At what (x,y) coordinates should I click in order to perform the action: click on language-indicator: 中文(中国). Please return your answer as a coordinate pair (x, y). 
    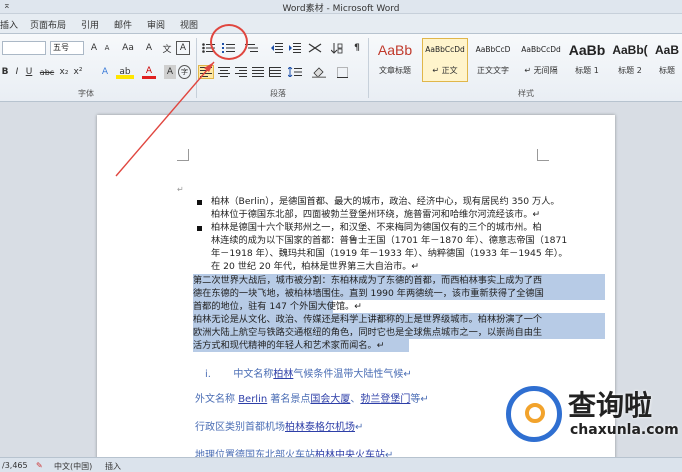
    Looking at the image, I should click on (73, 466).